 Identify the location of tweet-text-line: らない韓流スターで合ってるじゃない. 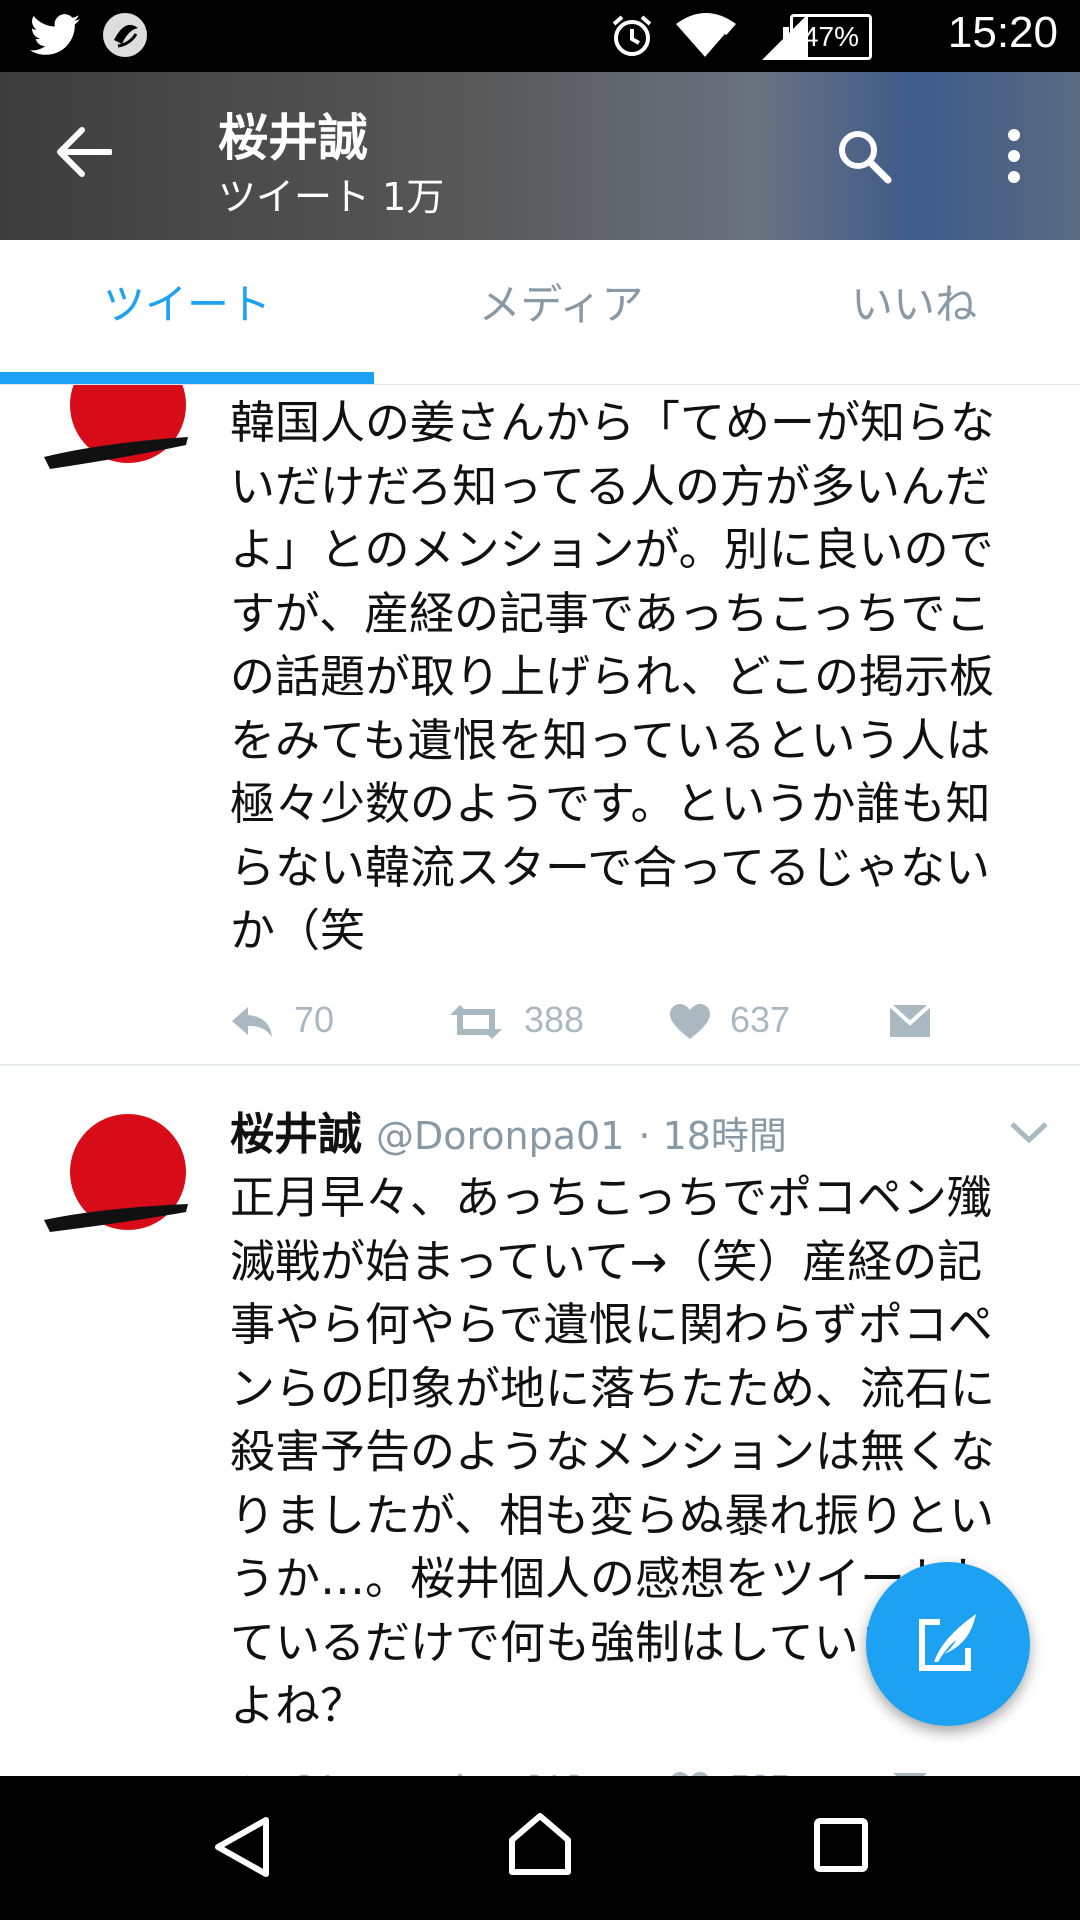
(610, 867).